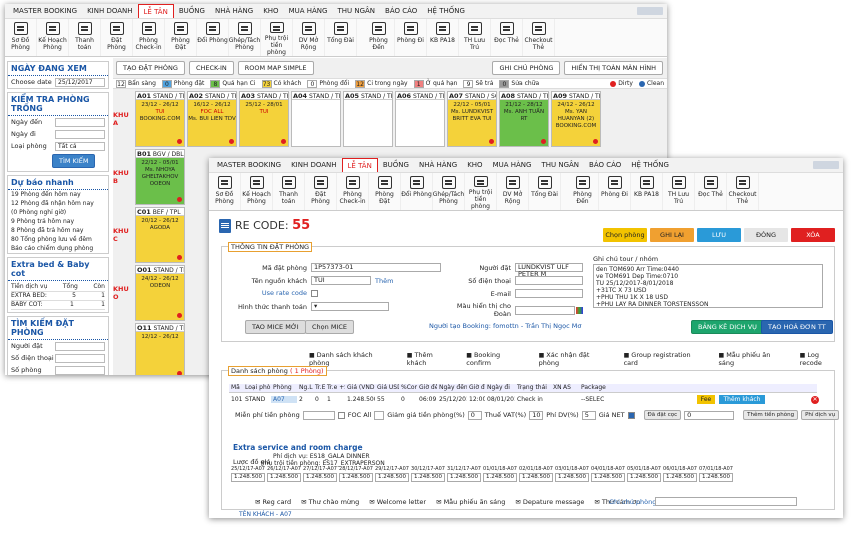 This screenshot has height=533, width=868. I want to click on room-card: O01 STAND / TPL 24/12 - 26/12ODEON, so click(160, 293).